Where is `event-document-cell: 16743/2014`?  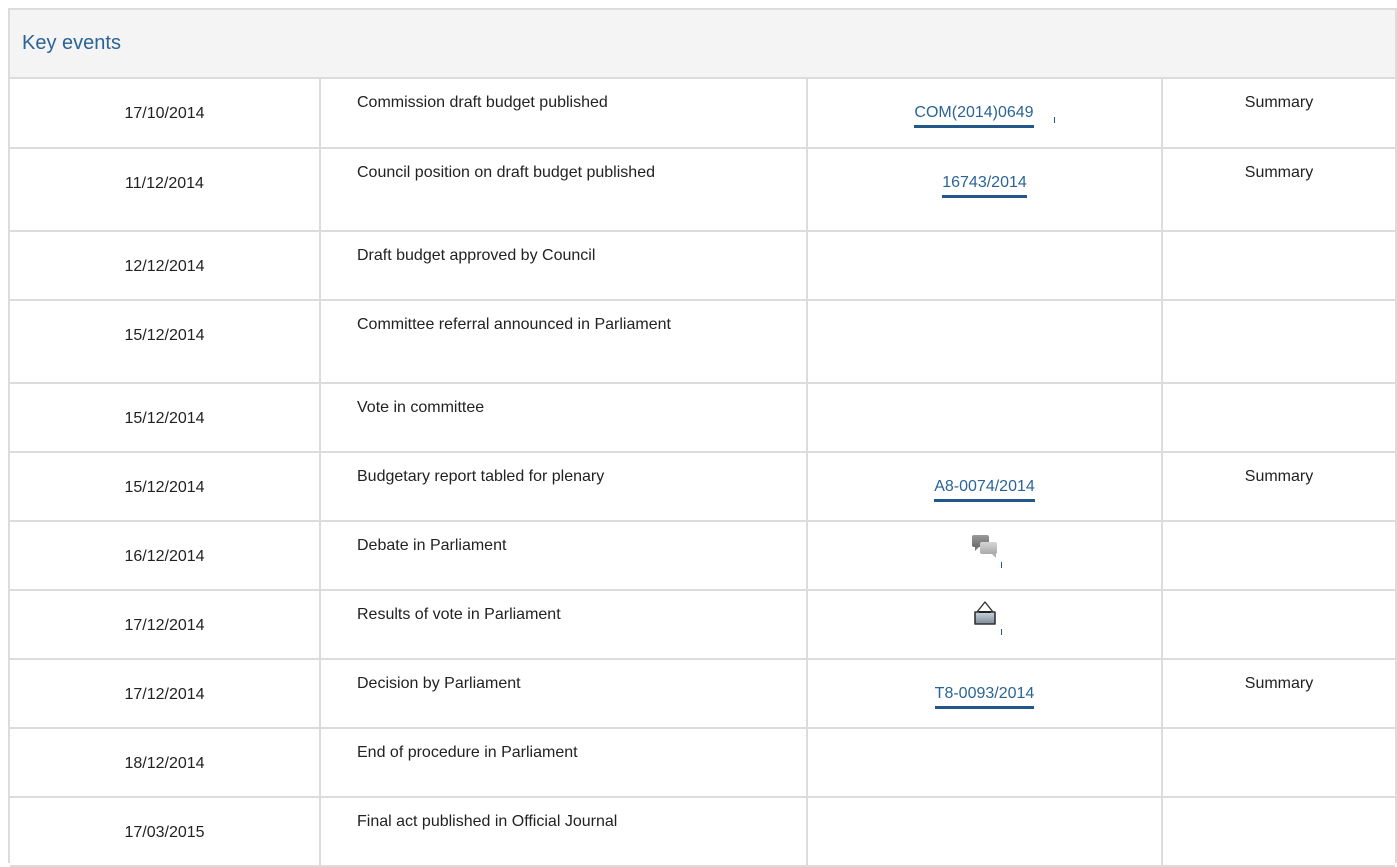
event-document-cell: 16743/2014 is located at coordinates (985, 190).